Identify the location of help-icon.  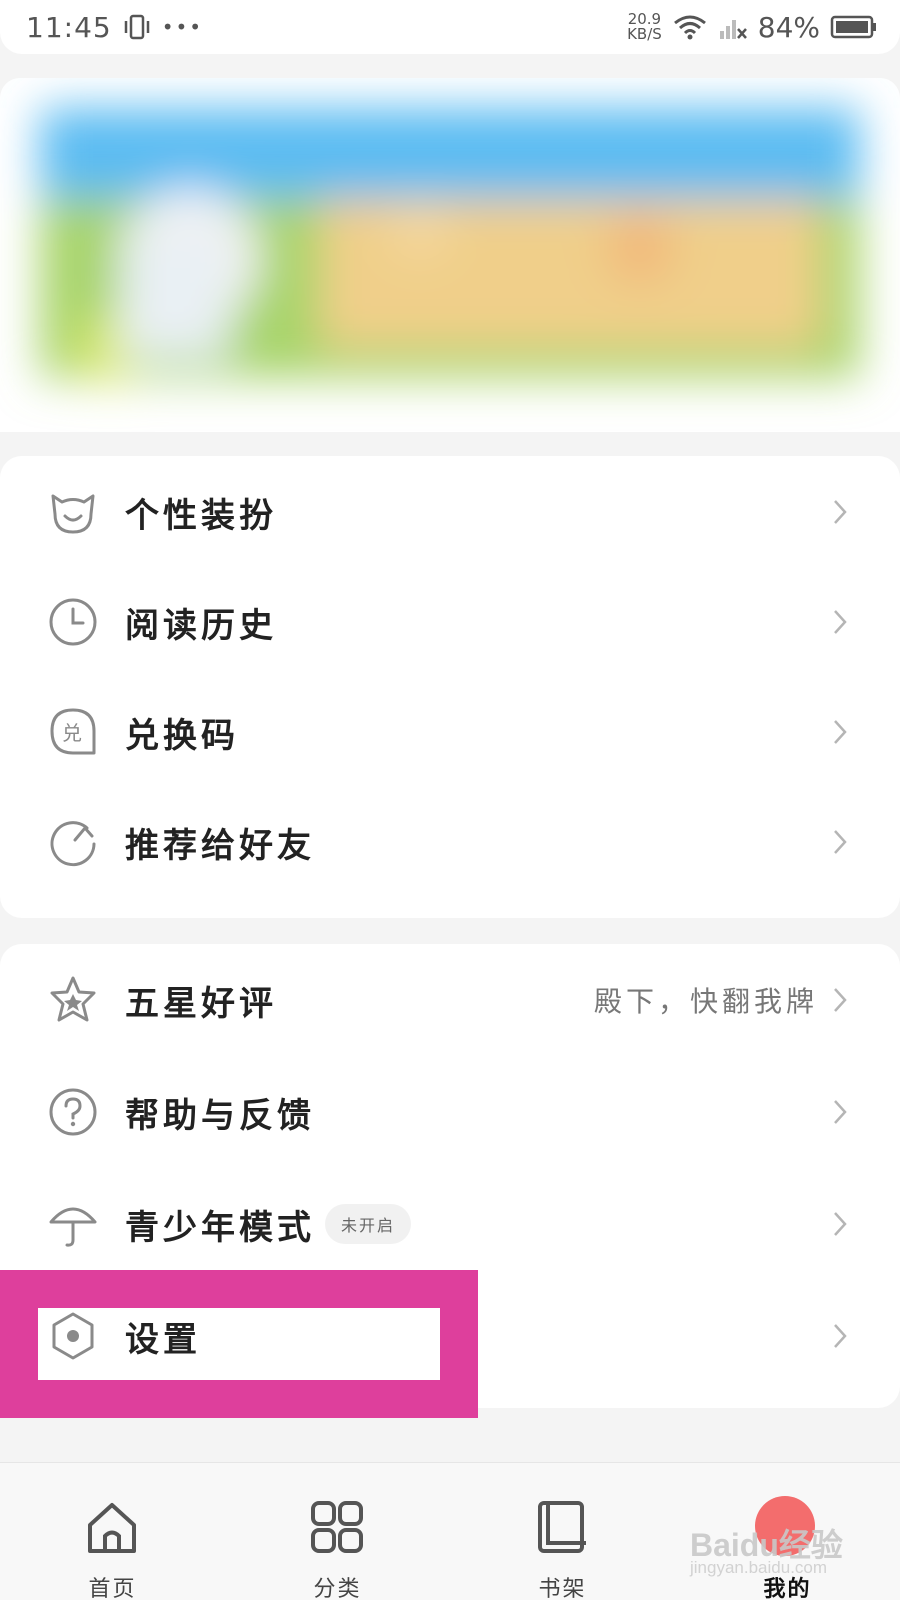
(73, 1112).